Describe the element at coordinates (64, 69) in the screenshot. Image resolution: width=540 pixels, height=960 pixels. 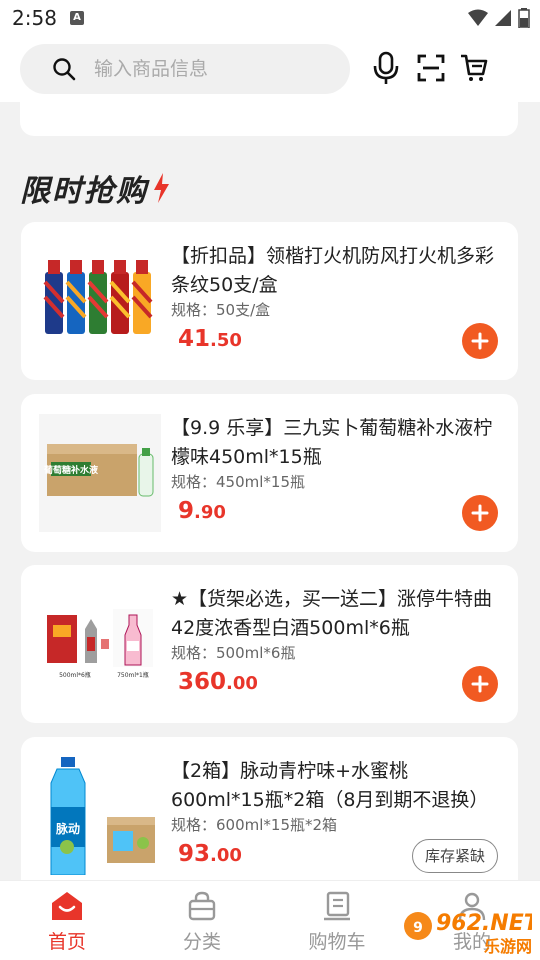
I see `search-icon` at that location.